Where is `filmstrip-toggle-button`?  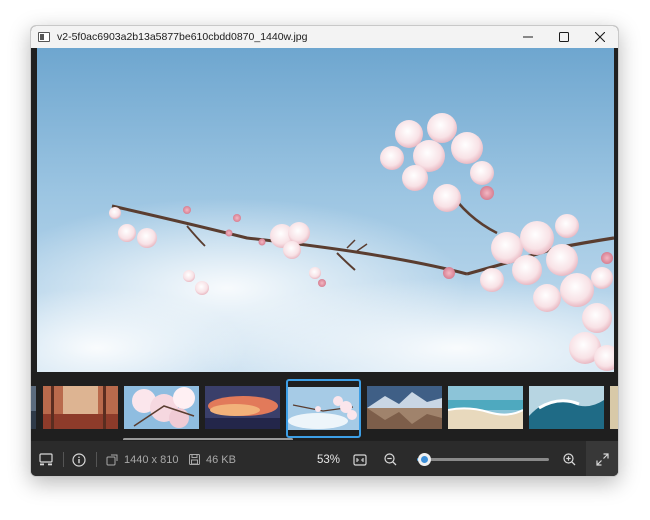 filmstrip-toggle-button is located at coordinates (46, 458).